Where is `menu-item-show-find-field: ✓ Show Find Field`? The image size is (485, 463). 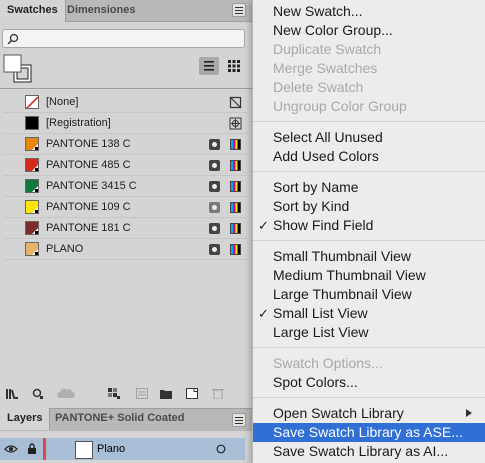 menu-item-show-find-field: ✓ Show Find Field is located at coordinates (369, 225).